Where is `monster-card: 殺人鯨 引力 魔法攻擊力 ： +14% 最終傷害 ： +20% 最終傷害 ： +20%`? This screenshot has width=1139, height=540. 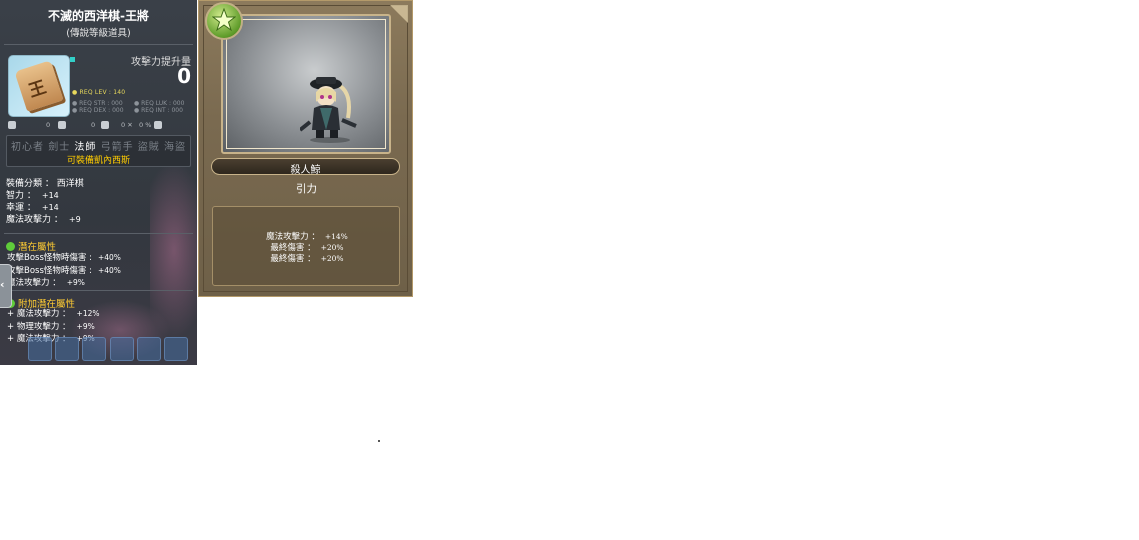 monster-card: 殺人鯨 引力 魔法攻擊力 ： +14% 最終傷害 ： +20% 最終傷害 ： +20% is located at coordinates (305, 148).